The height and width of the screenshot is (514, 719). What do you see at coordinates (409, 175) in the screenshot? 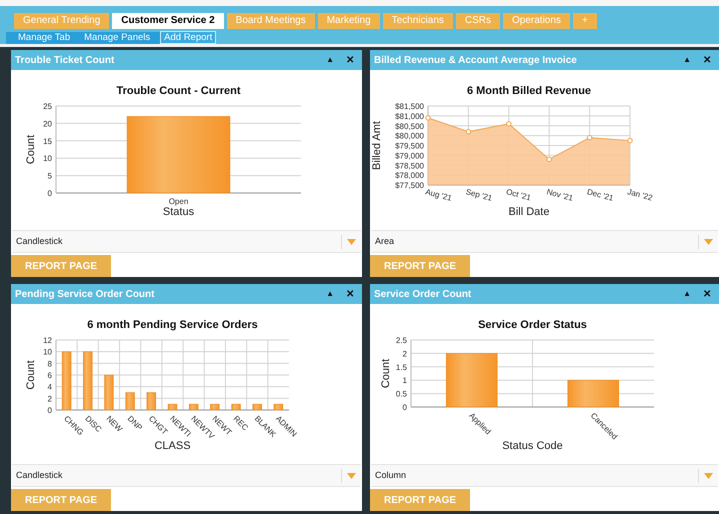
I see `y-tick-label: $78,000` at bounding box center [409, 175].